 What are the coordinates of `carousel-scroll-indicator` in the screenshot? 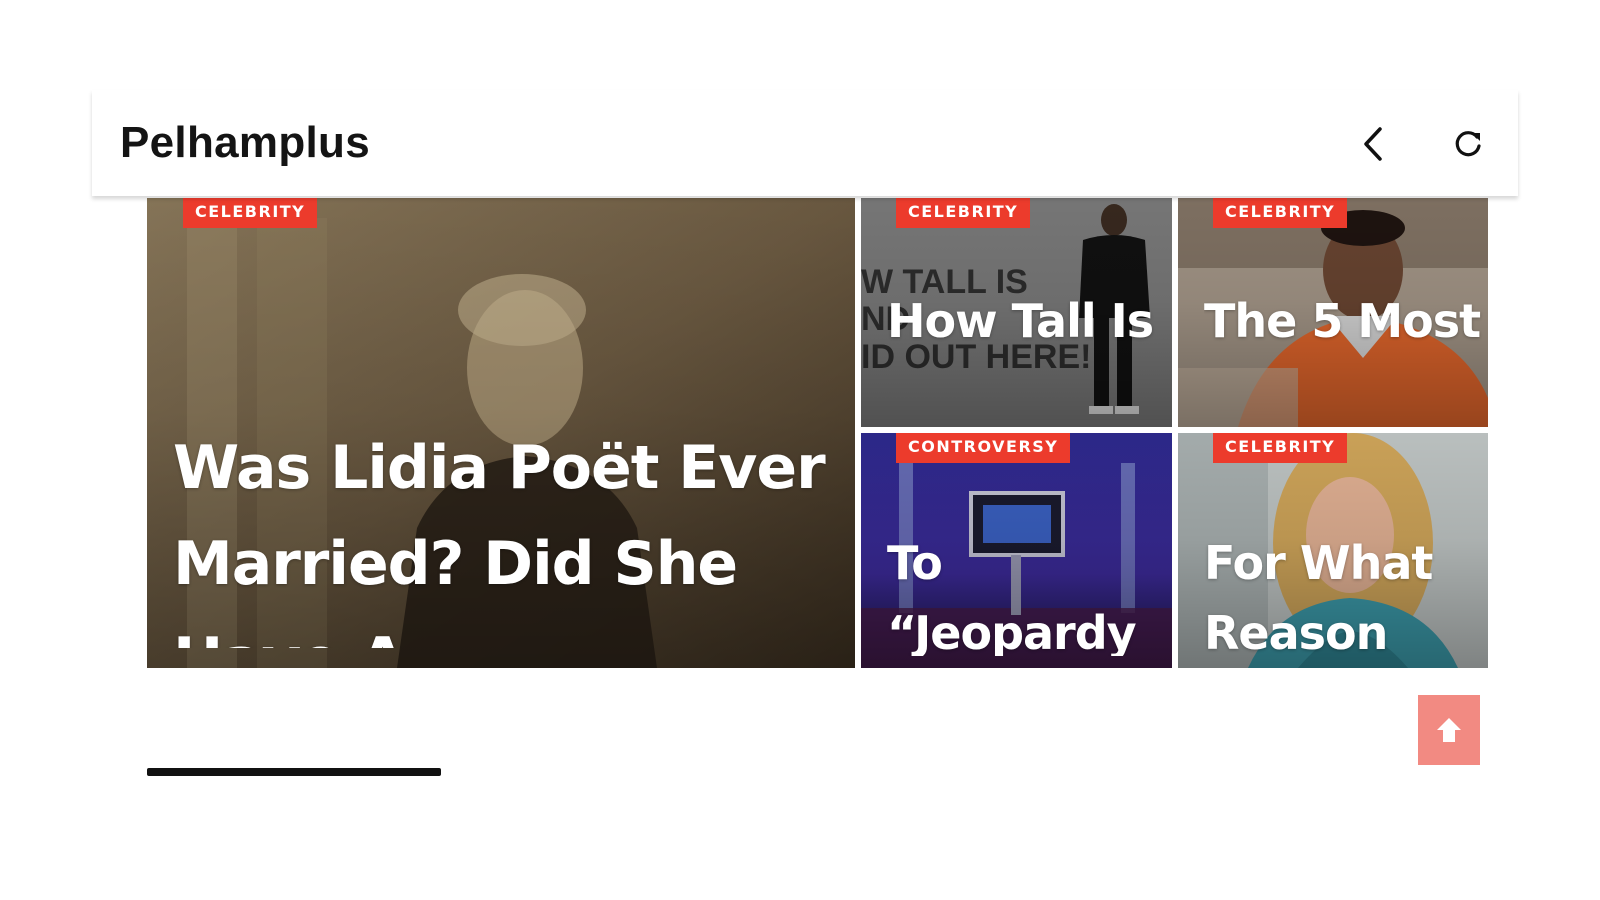 It's located at (294, 772).